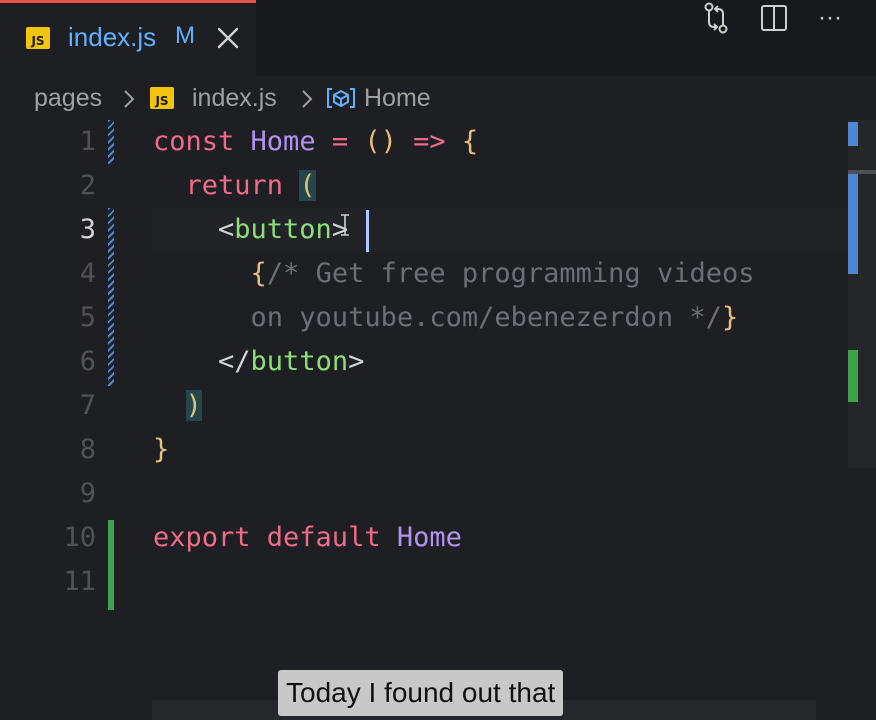 The height and width of the screenshot is (720, 876). Describe the element at coordinates (853, 376) in the screenshot. I see `minimap-added-mark` at that location.